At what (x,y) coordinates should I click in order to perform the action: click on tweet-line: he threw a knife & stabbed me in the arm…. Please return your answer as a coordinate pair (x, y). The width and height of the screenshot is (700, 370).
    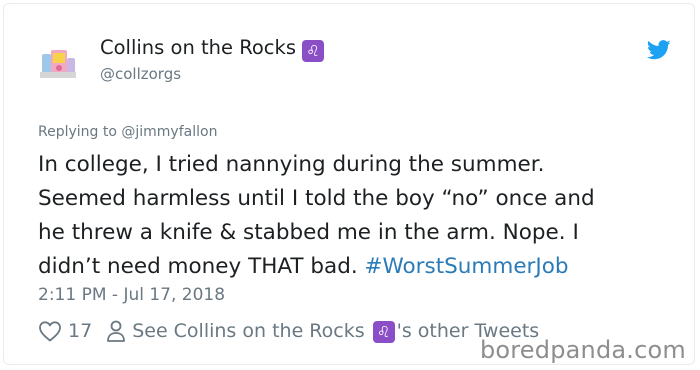
    Looking at the image, I should click on (308, 232).